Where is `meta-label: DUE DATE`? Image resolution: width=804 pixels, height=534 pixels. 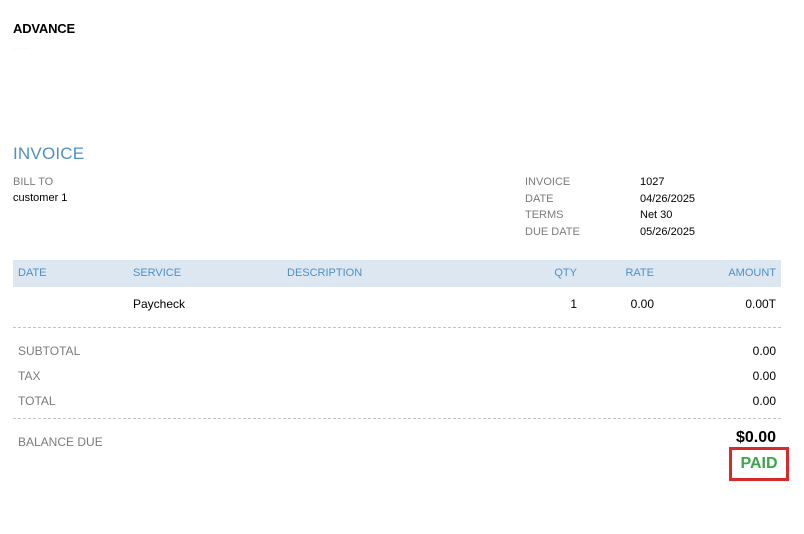 meta-label: DUE DATE is located at coordinates (552, 231).